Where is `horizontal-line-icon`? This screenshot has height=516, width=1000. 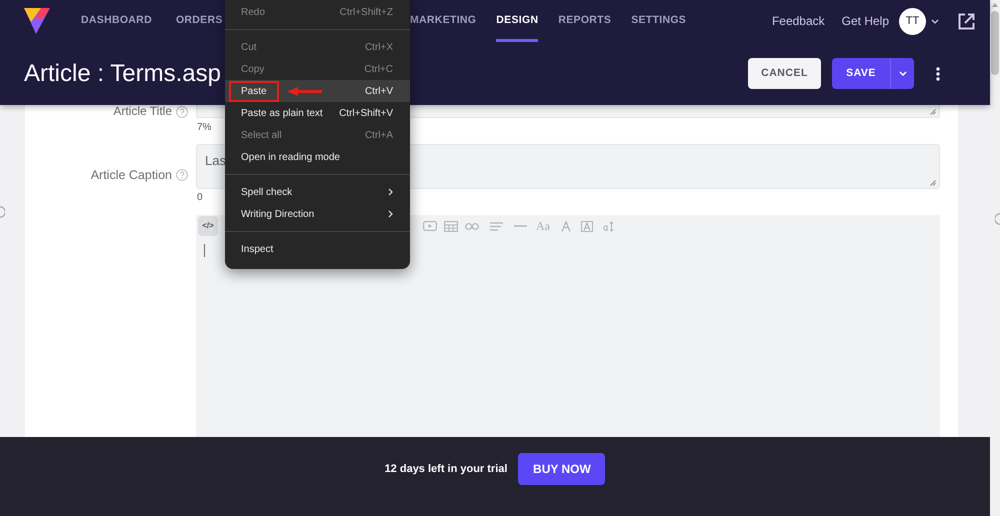
horizontal-line-icon is located at coordinates (520, 226).